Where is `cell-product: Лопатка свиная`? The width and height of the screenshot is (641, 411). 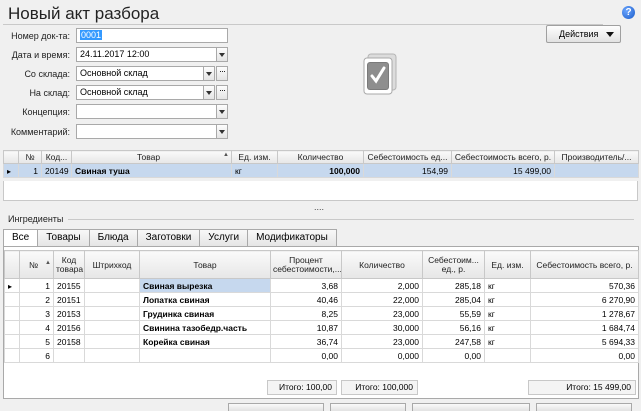 cell-product: Лопатка свиная is located at coordinates (205, 299).